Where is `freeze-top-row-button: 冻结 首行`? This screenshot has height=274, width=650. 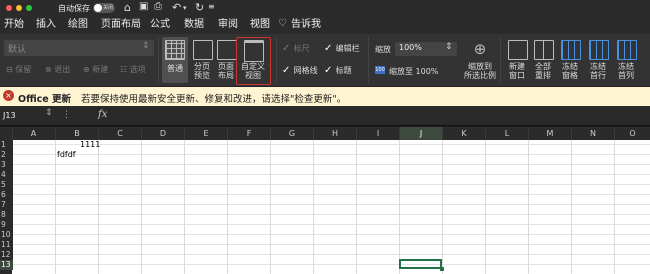 freeze-top-row-button: 冻结 首行 is located at coordinates (598, 60).